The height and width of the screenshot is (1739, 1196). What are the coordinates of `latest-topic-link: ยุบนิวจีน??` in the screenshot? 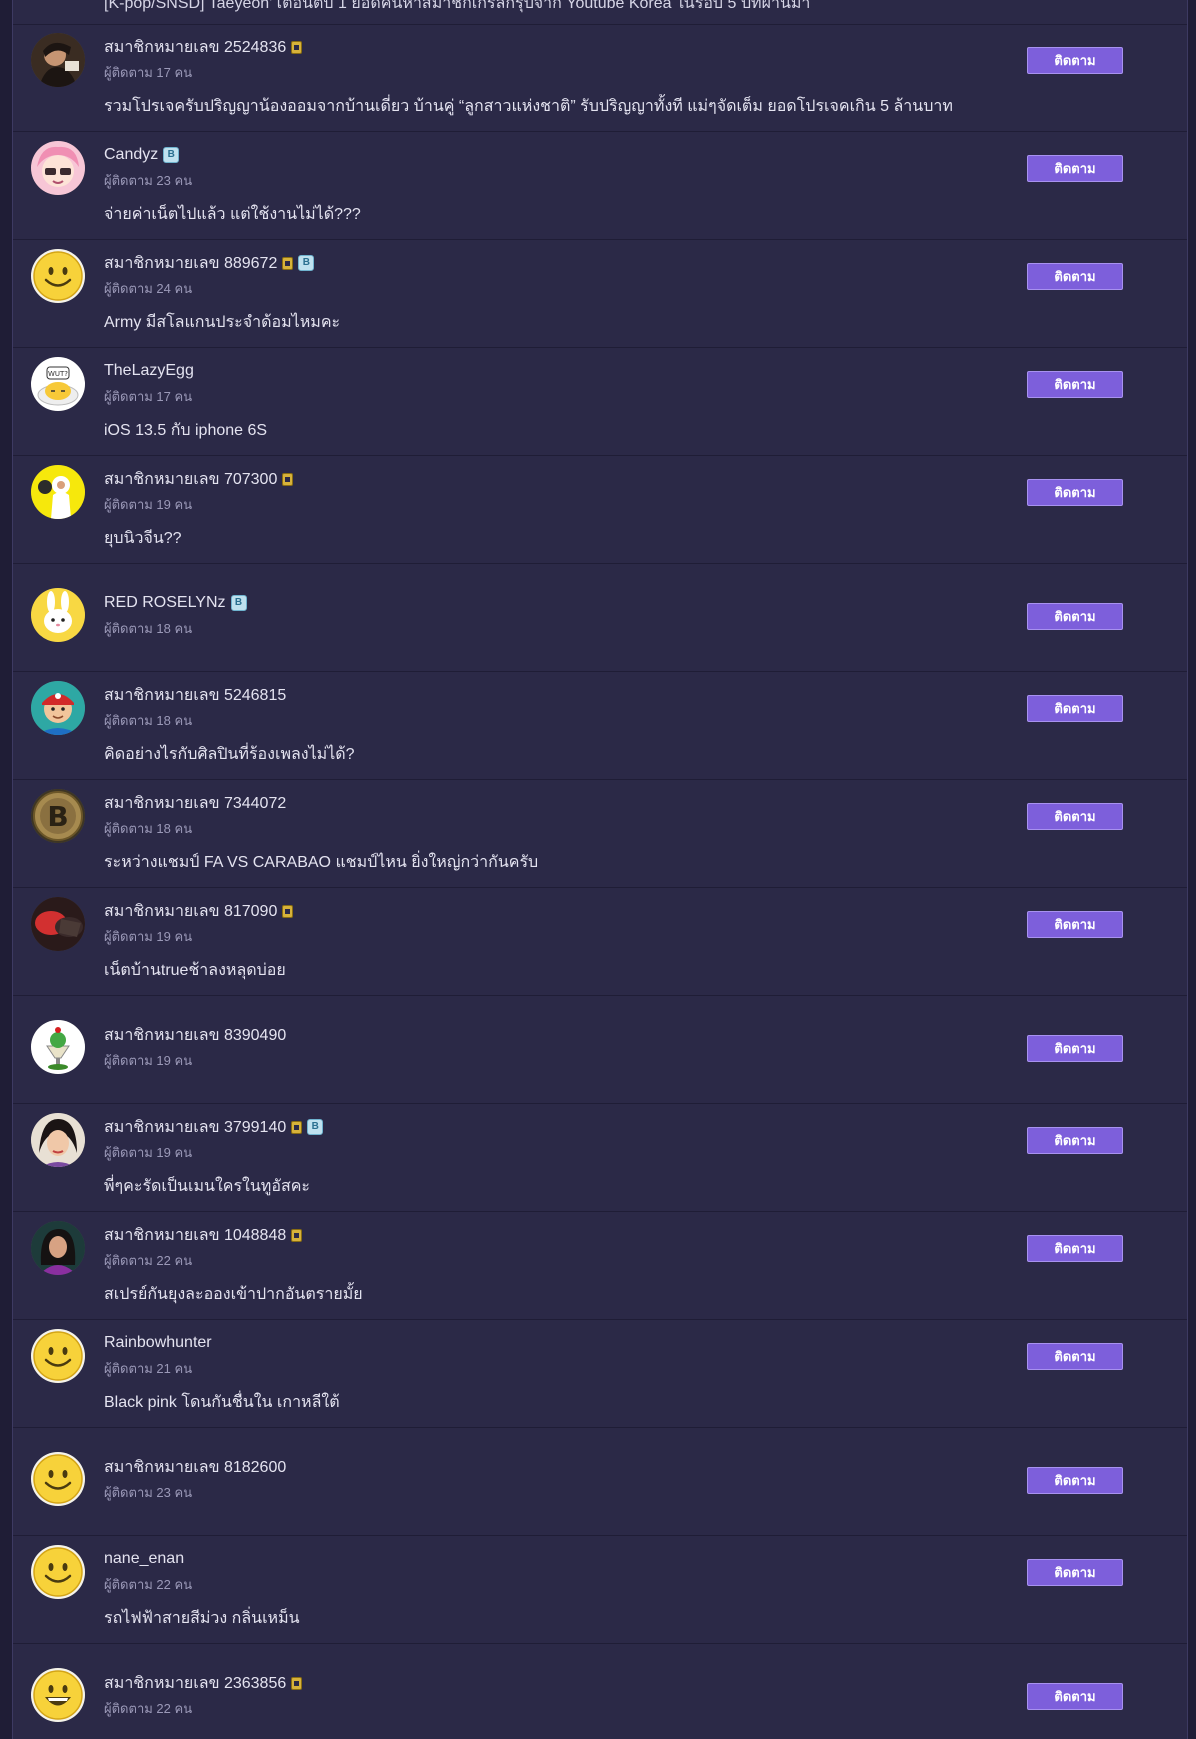 It's located at (143, 538).